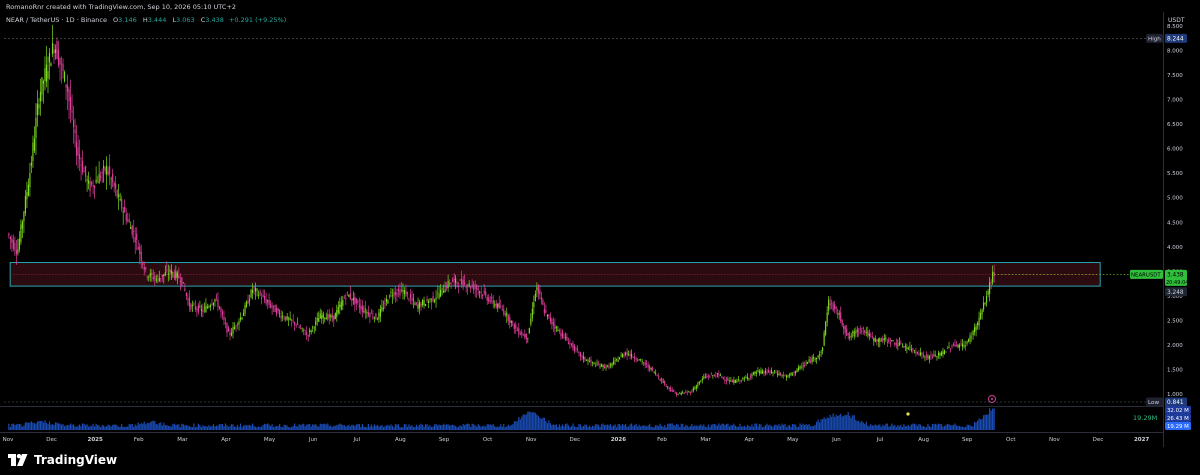 Image resolution: width=1200 pixels, height=475 pixels. What do you see at coordinates (56, 20) in the screenshot?
I see `symbol-name: NEAR / TetherUS · 1D · Binance` at bounding box center [56, 20].